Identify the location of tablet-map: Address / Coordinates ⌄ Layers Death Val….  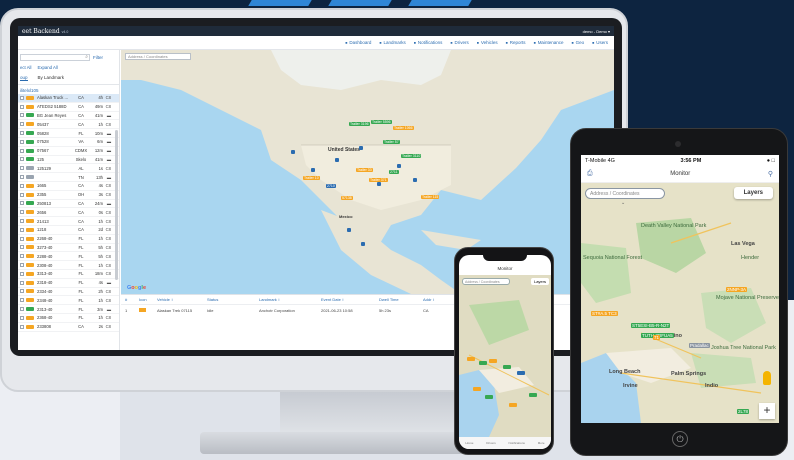
(680, 303).